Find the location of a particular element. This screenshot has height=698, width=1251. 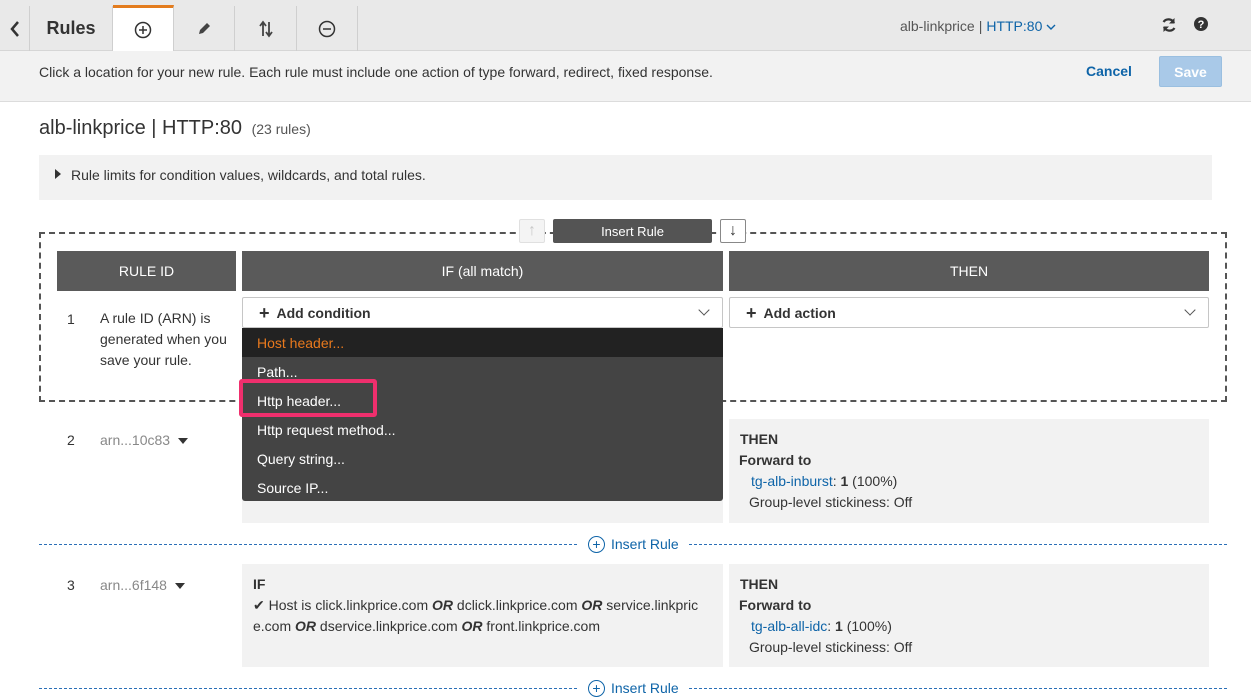

plus-circle-icon: + is located at coordinates (596, 544).